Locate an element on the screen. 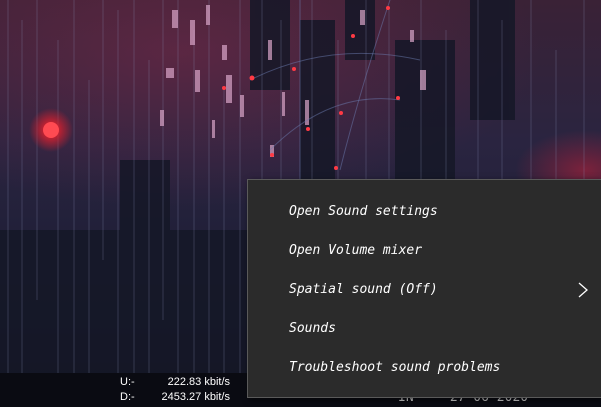  menu-item-troubleshoot-sound: Troubleshoot sound problems is located at coordinates (424, 367).